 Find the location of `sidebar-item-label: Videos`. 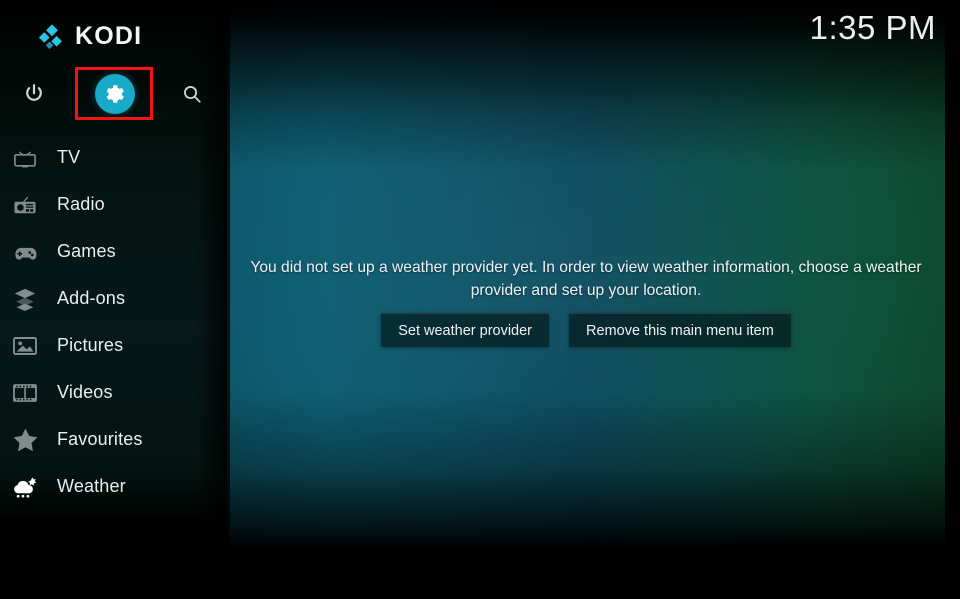

sidebar-item-label: Videos is located at coordinates (85, 392).